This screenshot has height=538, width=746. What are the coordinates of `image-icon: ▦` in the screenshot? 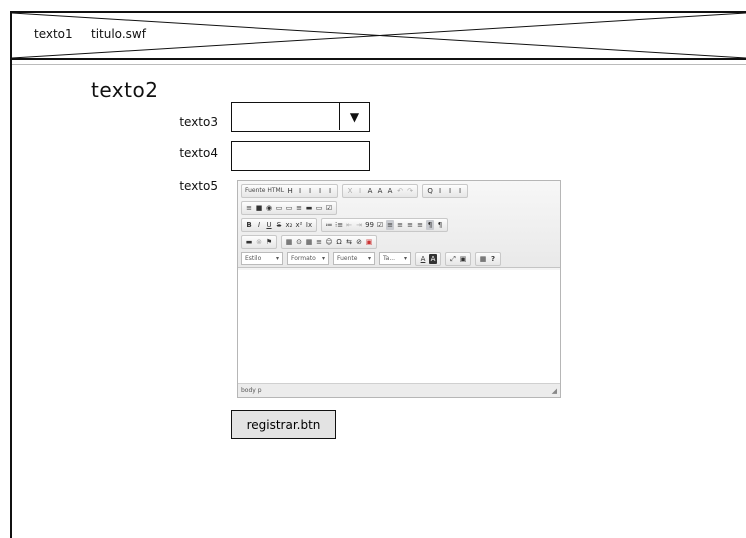 It's located at (289, 242).